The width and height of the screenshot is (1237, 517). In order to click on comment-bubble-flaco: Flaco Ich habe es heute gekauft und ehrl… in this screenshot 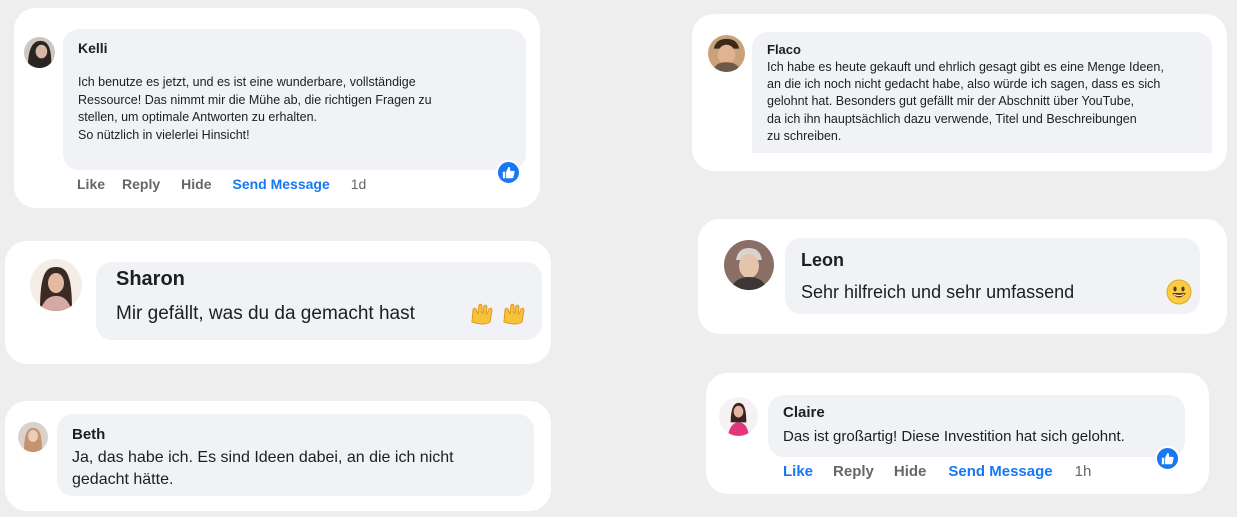, I will do `click(982, 92)`.